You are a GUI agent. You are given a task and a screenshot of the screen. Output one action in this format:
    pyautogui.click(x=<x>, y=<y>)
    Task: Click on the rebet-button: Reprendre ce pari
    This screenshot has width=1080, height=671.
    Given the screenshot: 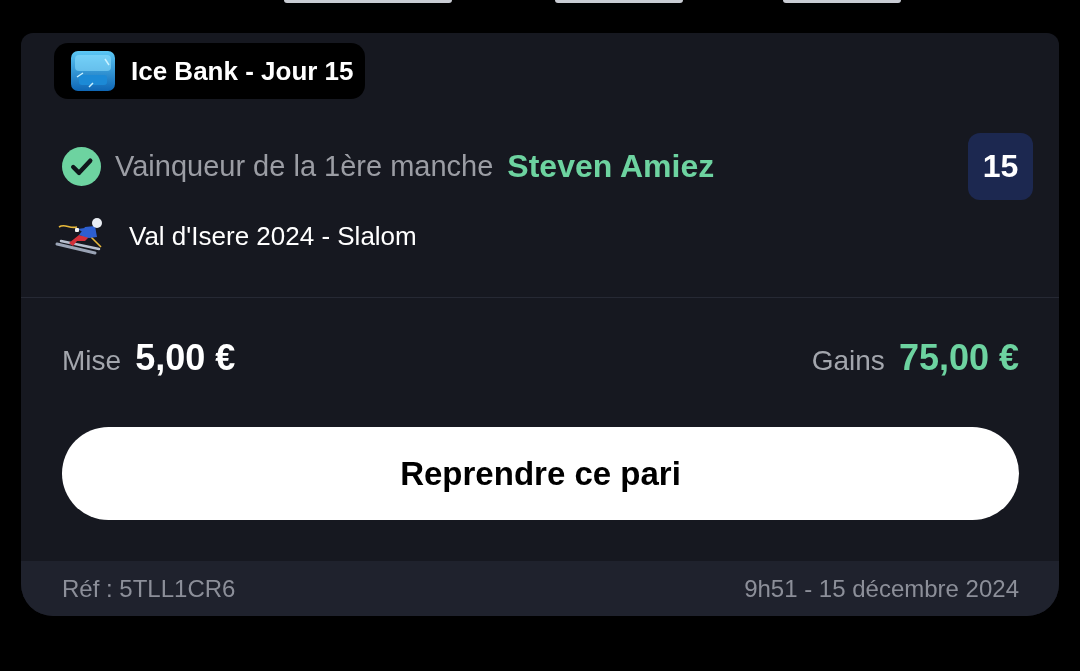 What is the action you would take?
    pyautogui.click(x=540, y=473)
    